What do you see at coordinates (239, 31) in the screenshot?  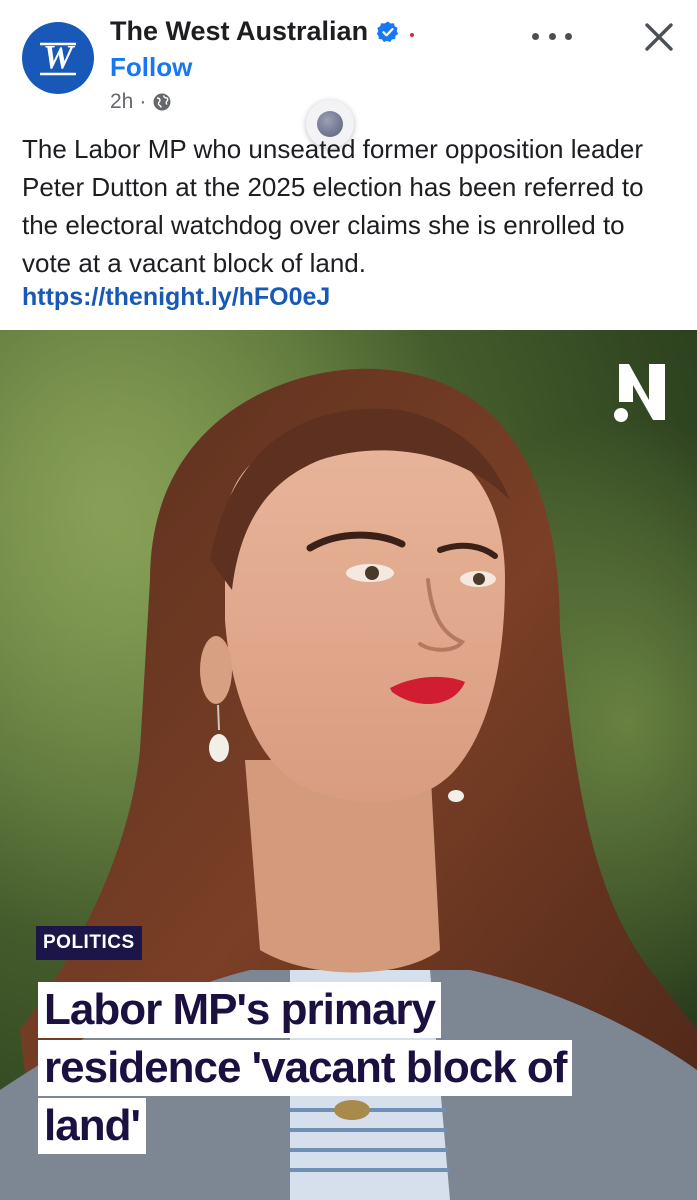 I see `page-name-text: The West Australian` at bounding box center [239, 31].